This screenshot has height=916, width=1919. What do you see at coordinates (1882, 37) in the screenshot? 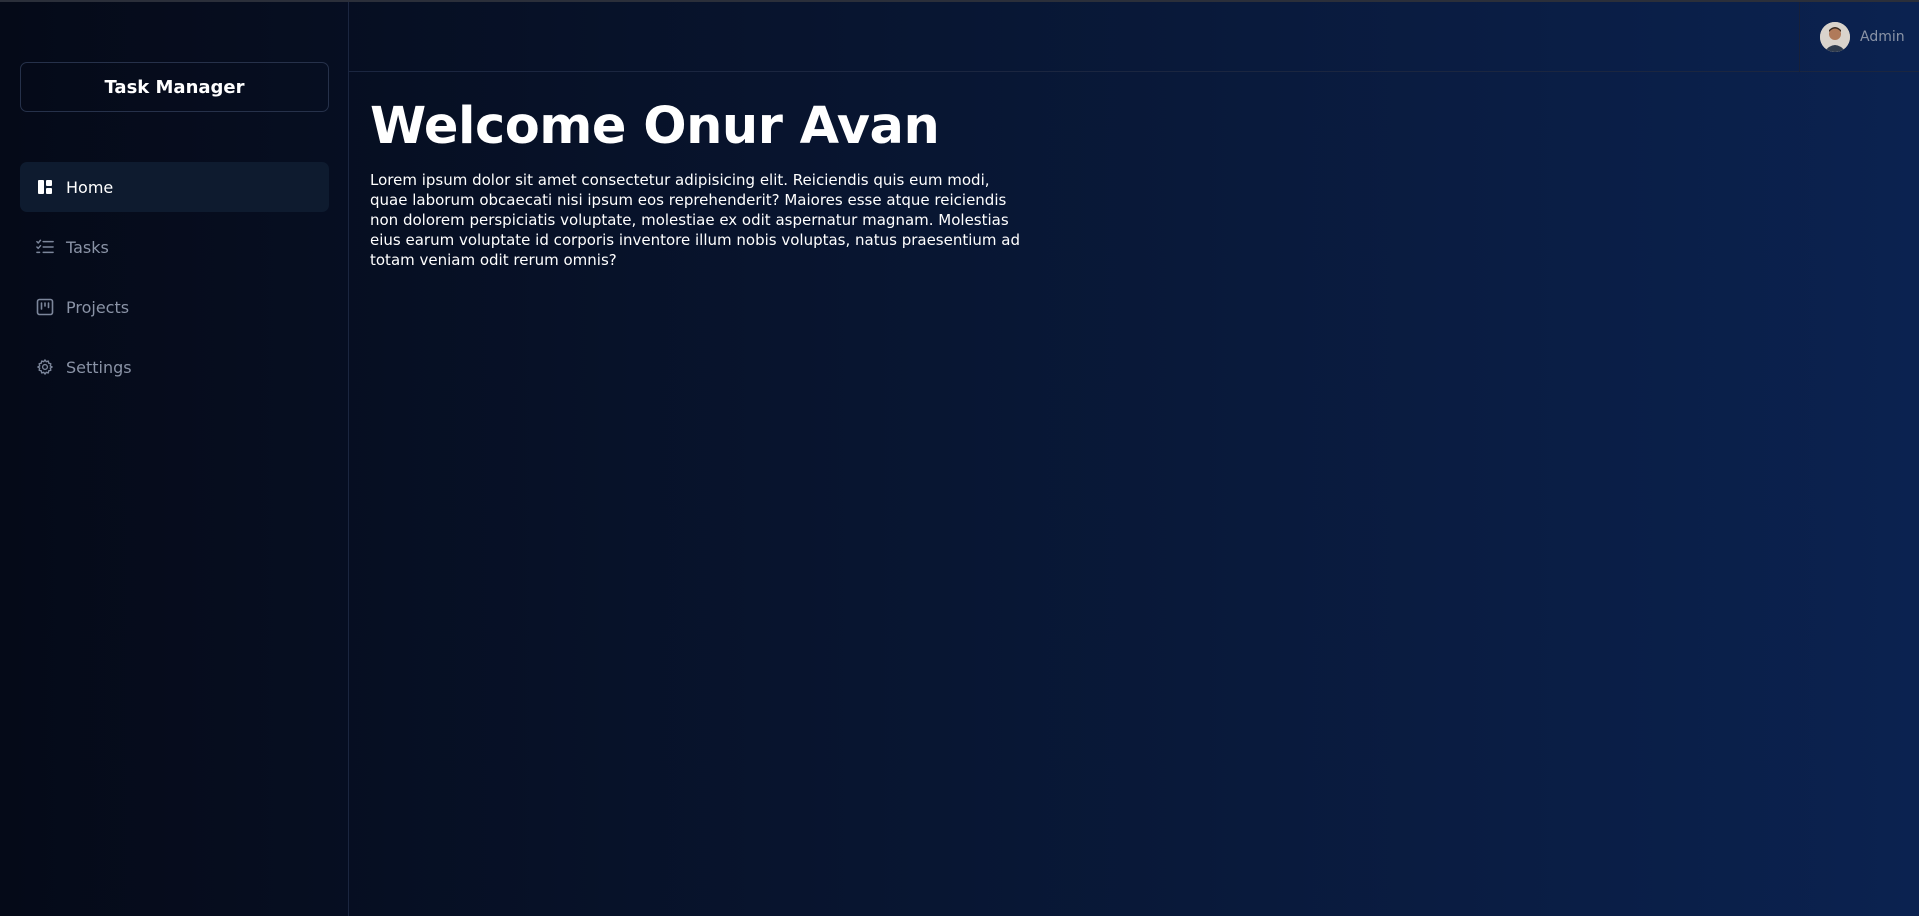
I see `user-name: Admin` at bounding box center [1882, 37].